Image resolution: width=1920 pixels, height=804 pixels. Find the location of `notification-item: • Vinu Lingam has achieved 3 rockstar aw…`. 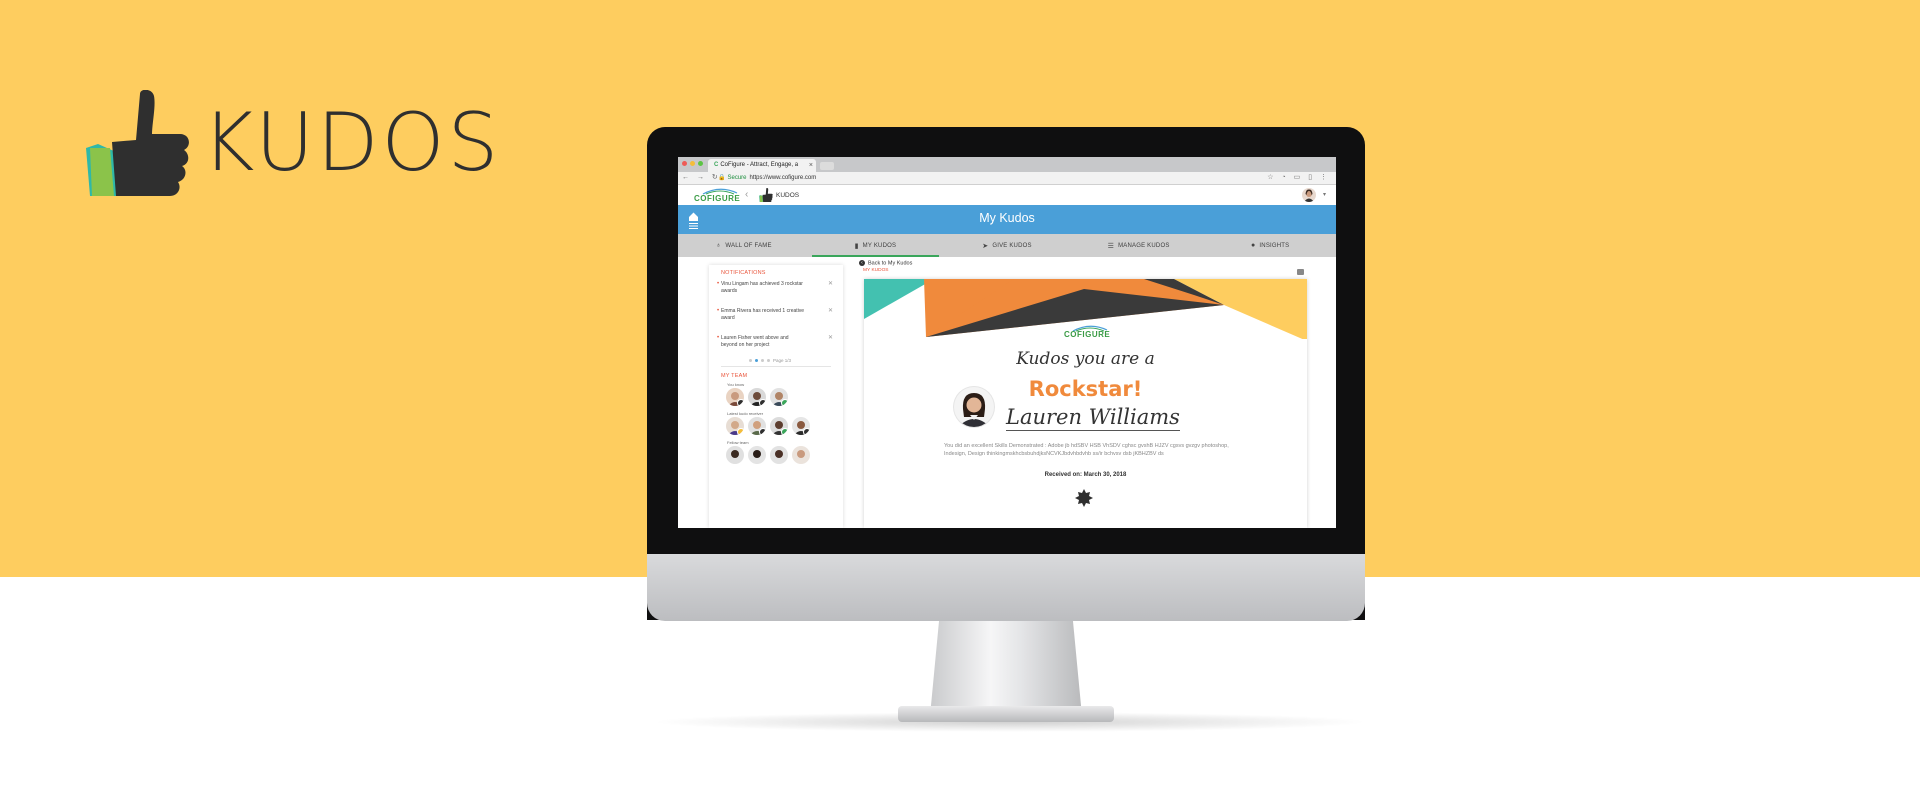

notification-item: • Vinu Lingam has achieved 3 rockstar aw… is located at coordinates (775, 288).